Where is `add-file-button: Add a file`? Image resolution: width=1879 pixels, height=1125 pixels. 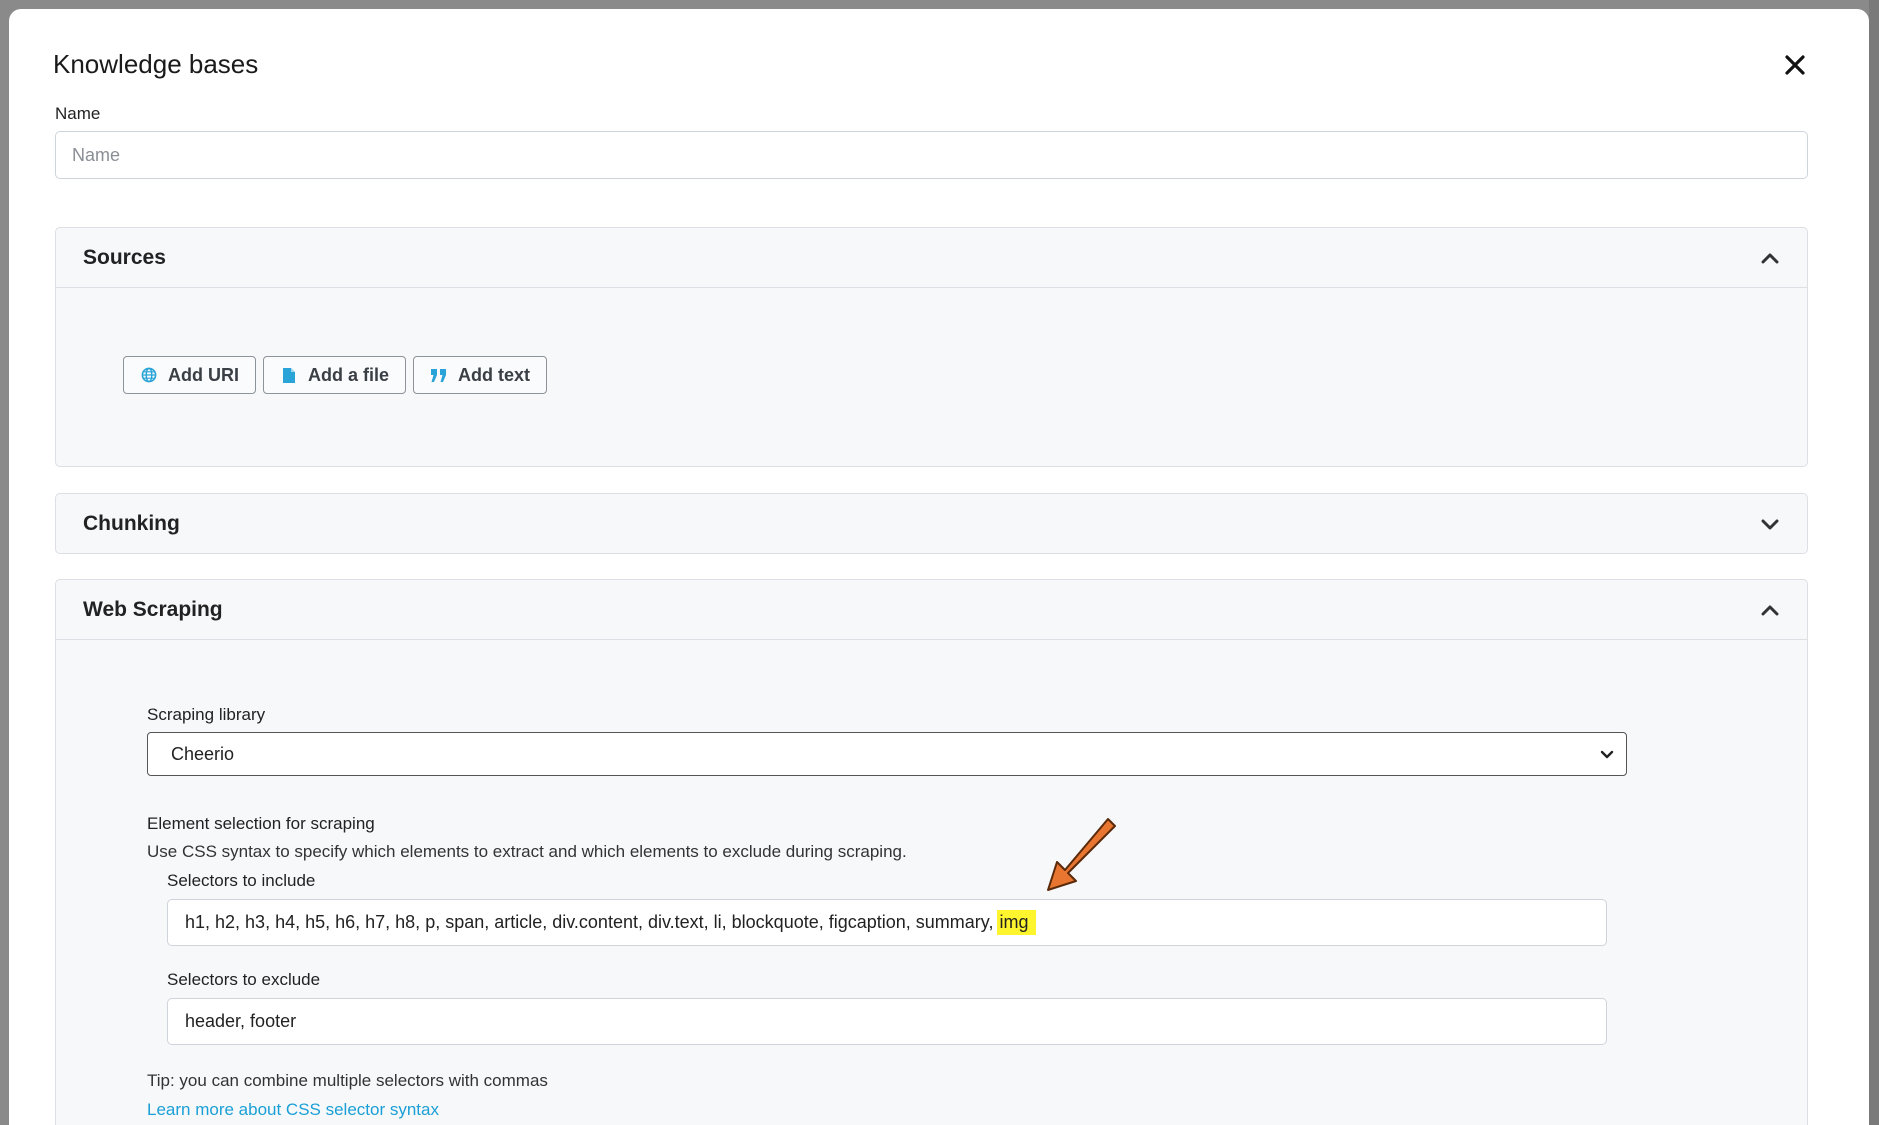 add-file-button: Add a file is located at coordinates (335, 375).